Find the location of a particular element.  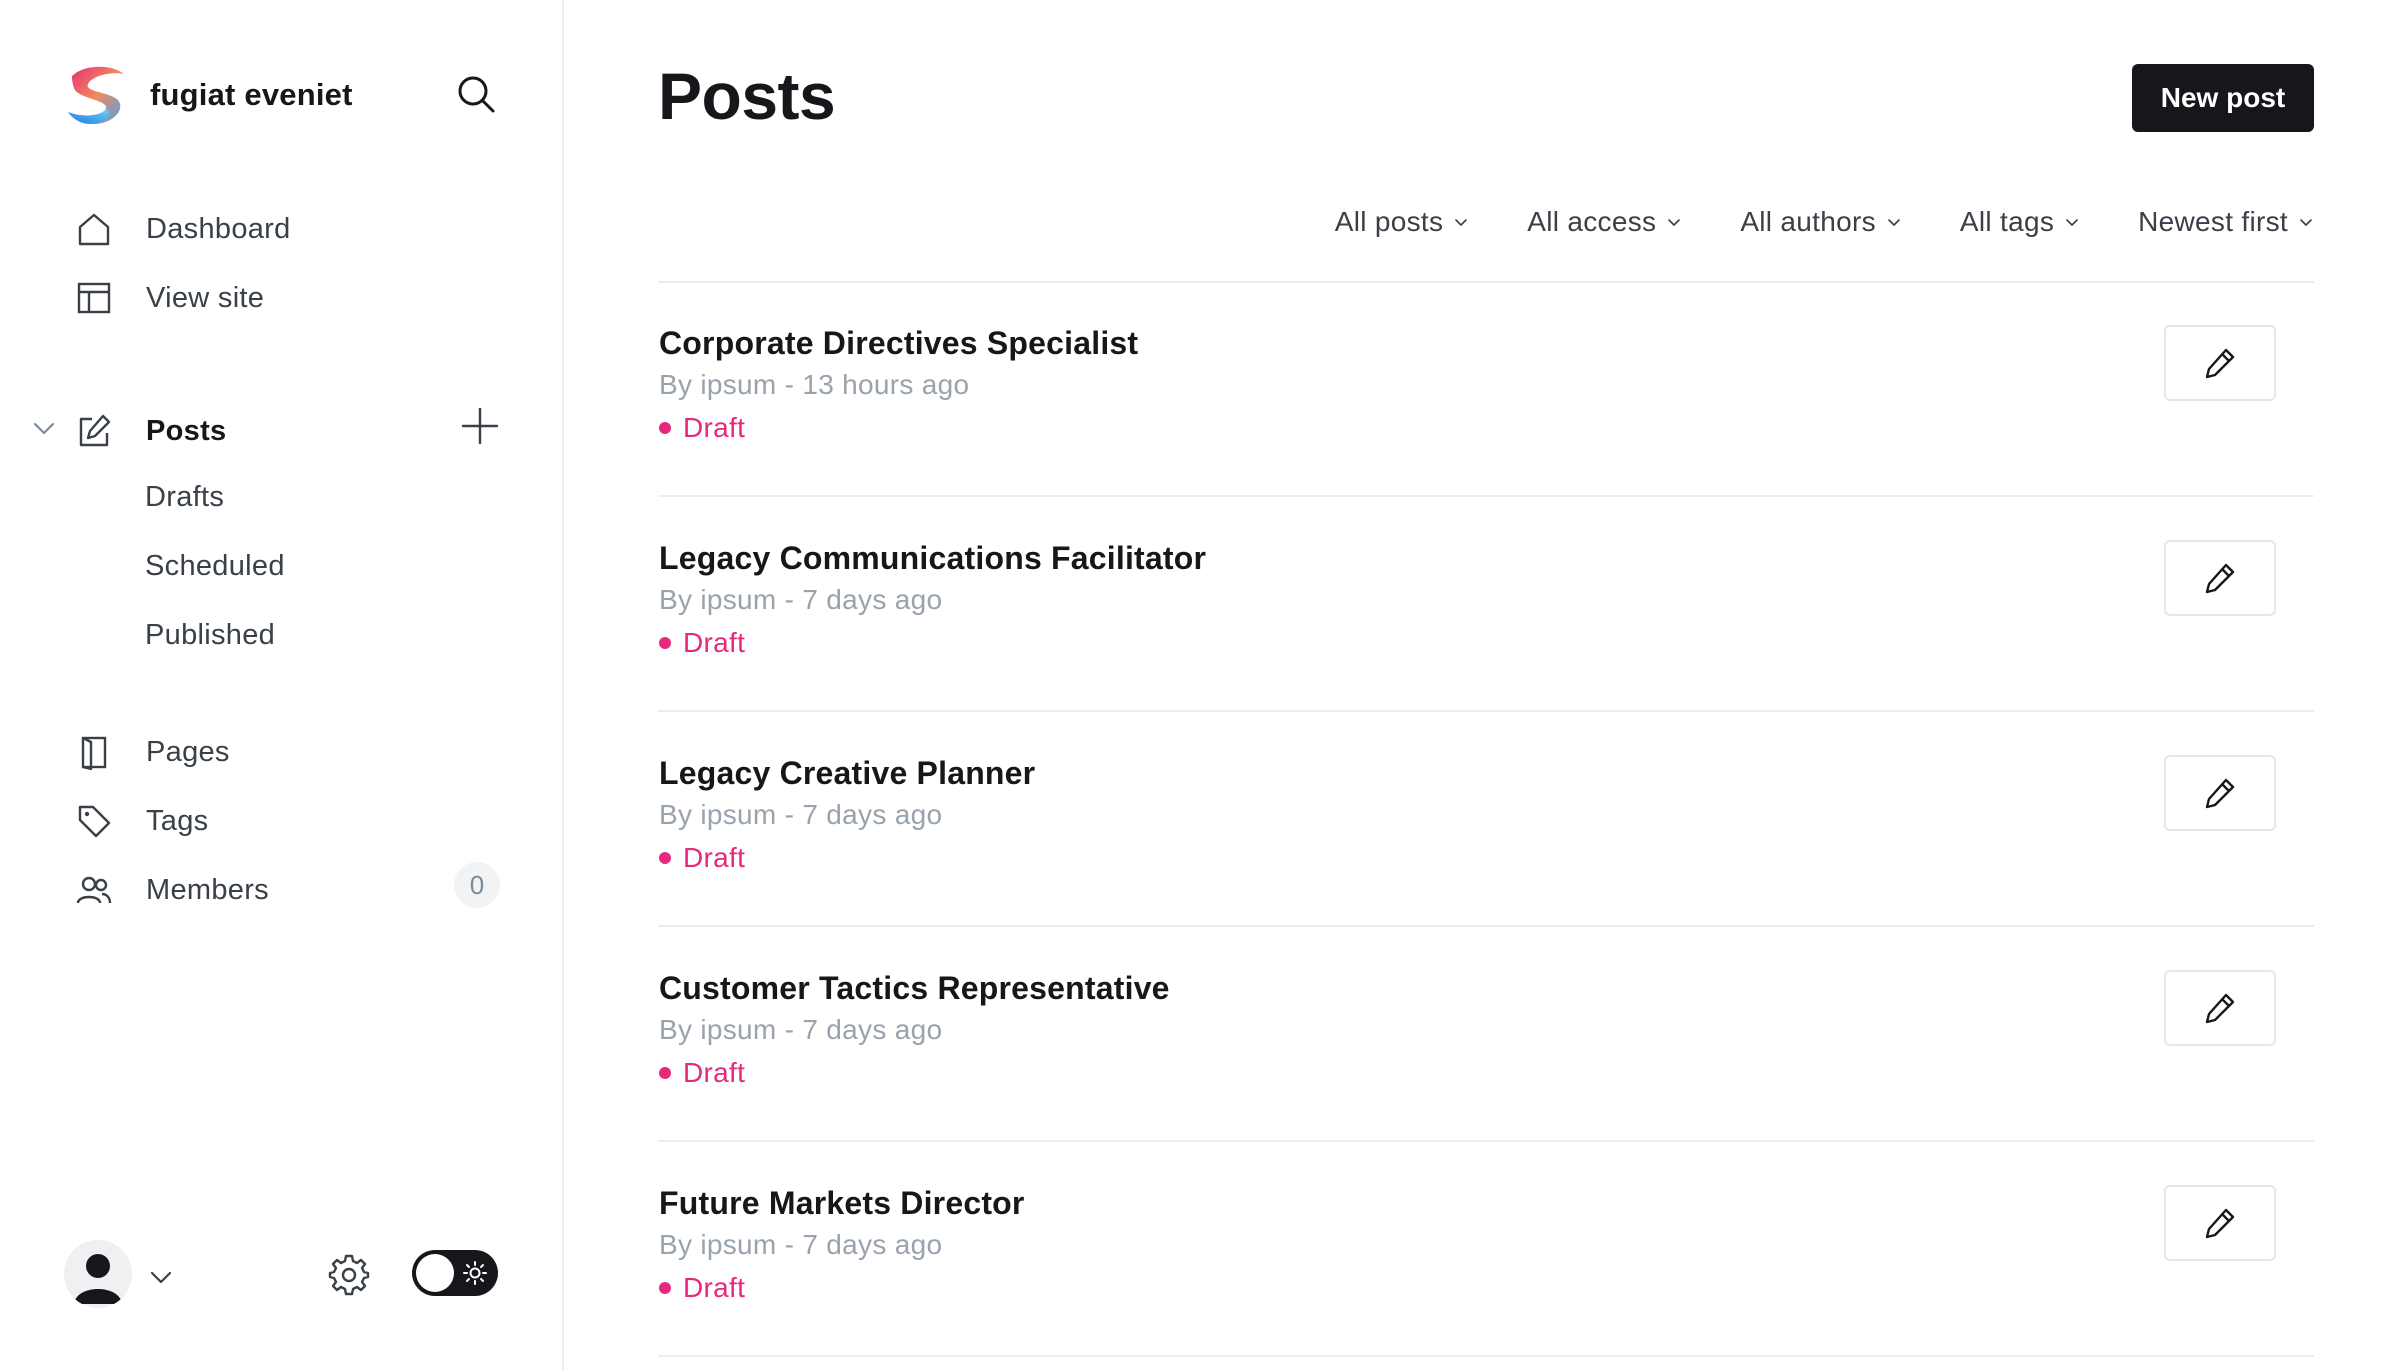

filter-access: All access is located at coordinates (1604, 222).